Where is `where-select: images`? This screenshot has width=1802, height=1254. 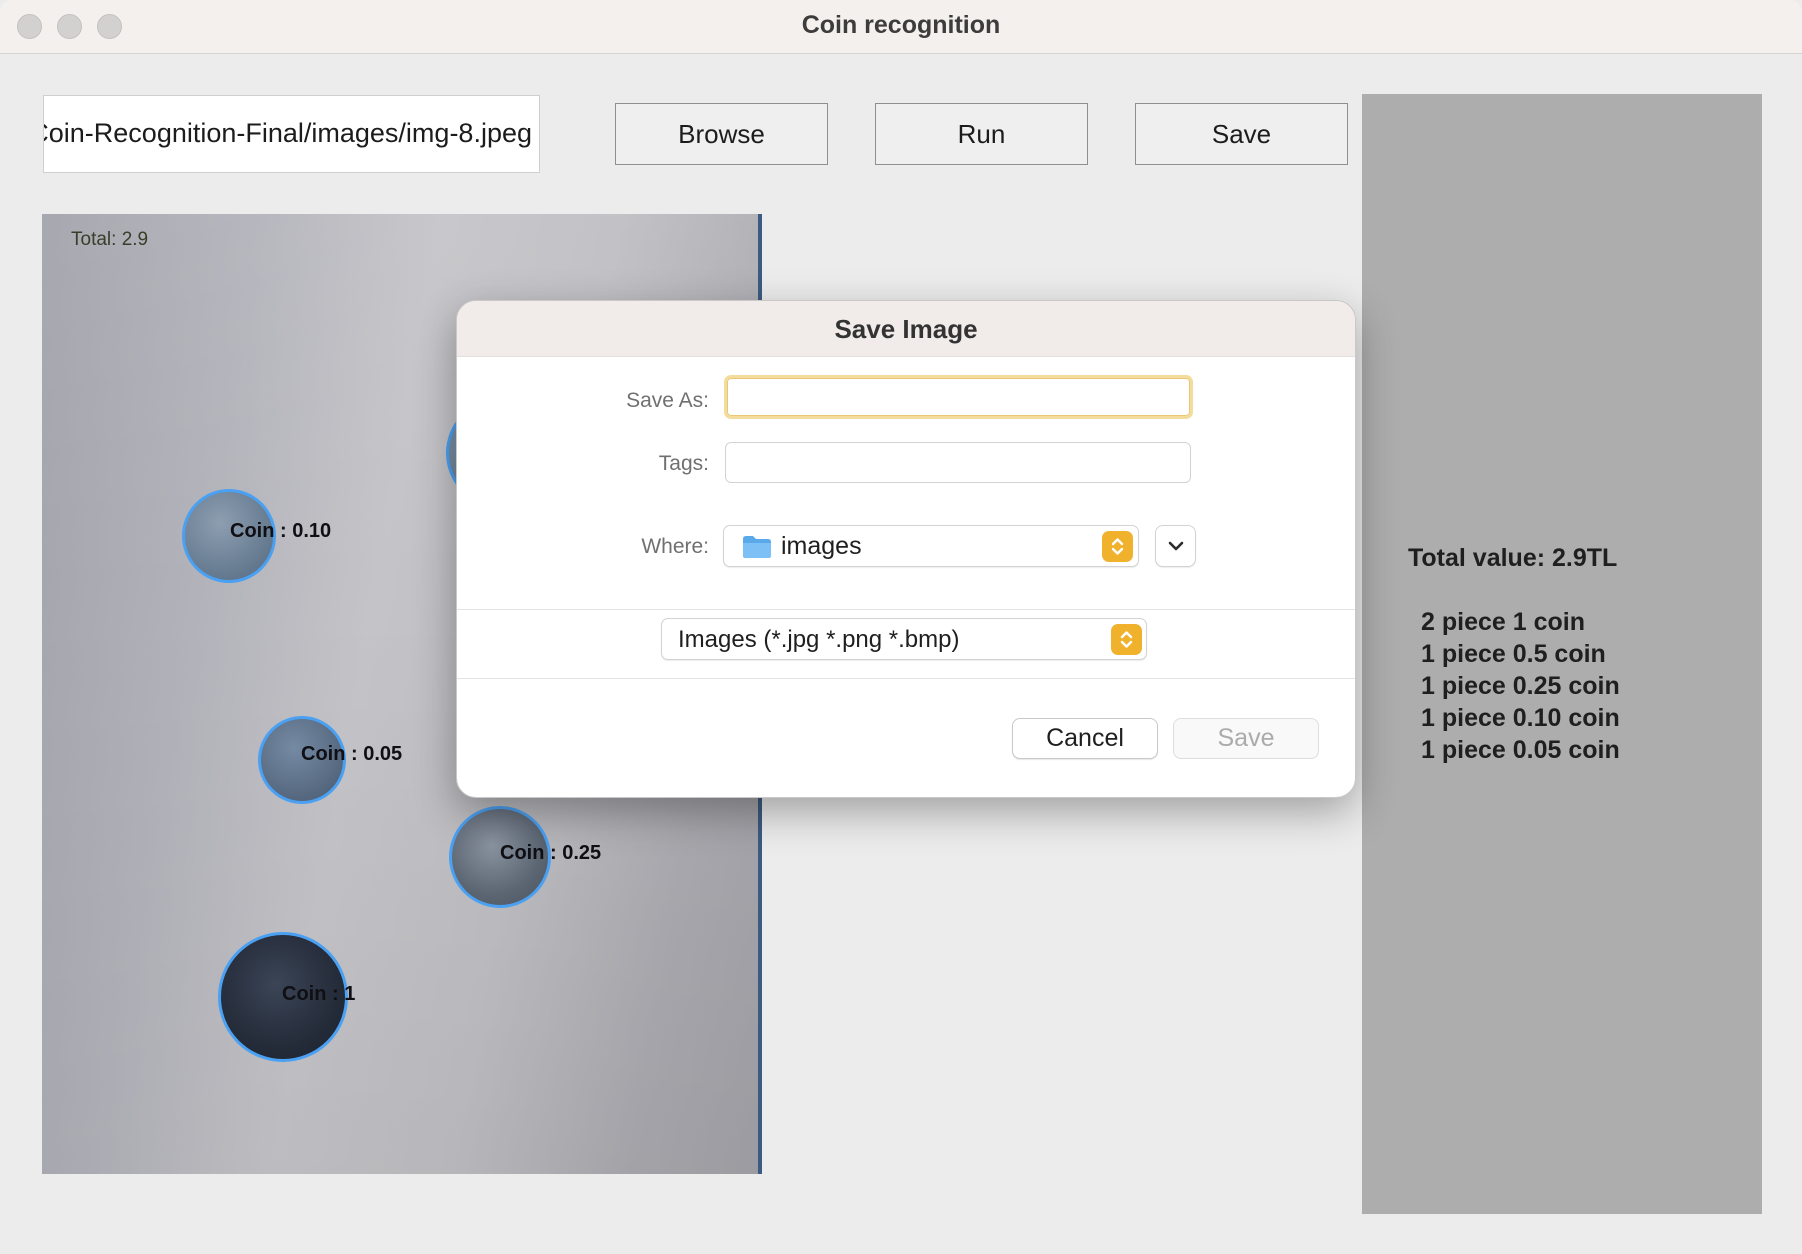 where-select: images is located at coordinates (931, 546).